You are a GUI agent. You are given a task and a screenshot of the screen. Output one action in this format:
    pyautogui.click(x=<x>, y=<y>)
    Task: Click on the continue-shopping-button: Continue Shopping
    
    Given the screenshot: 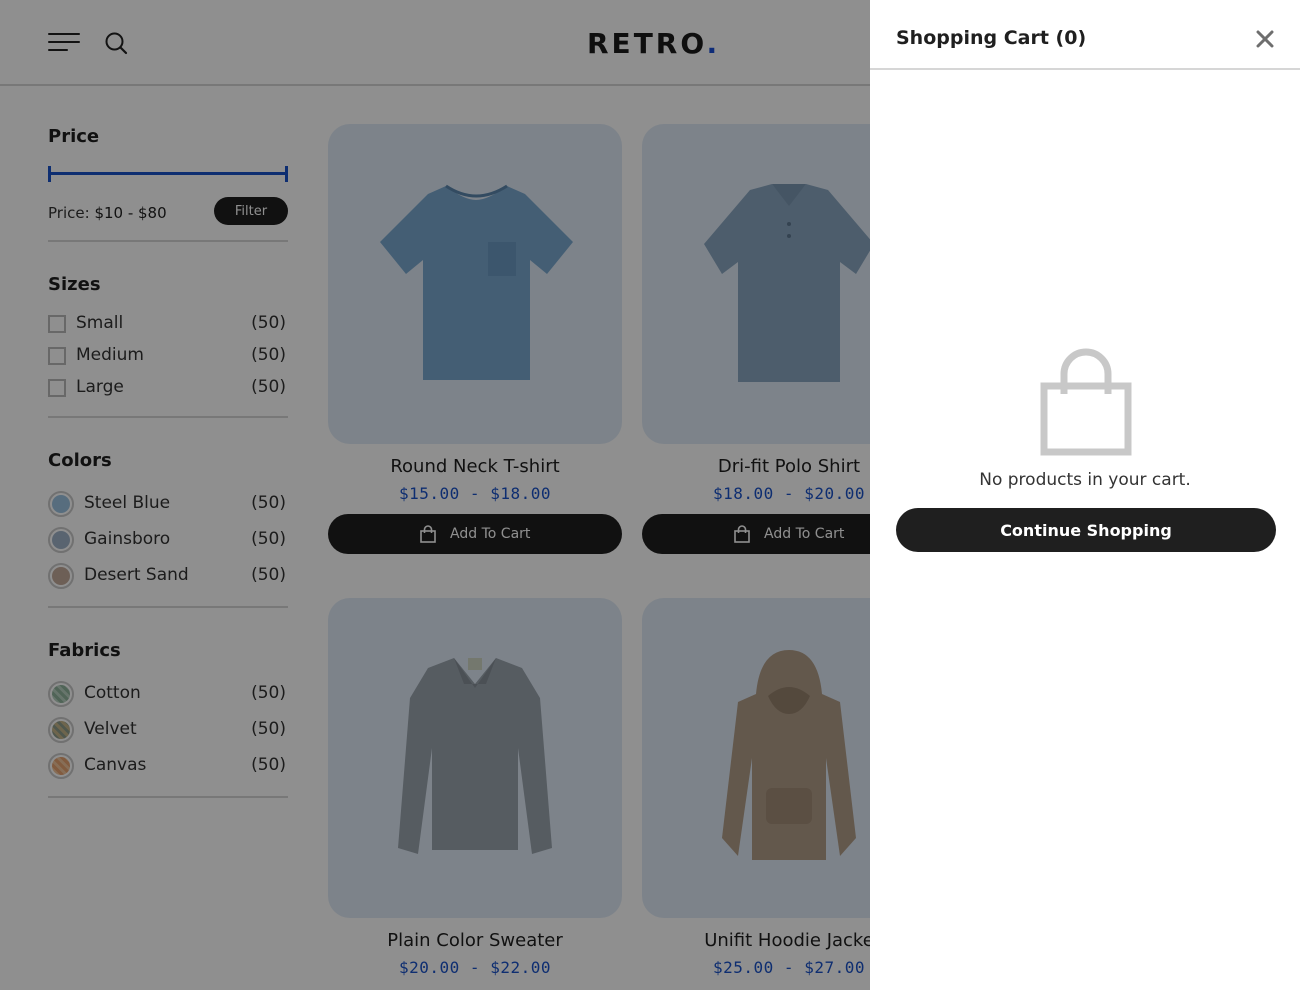 What is the action you would take?
    pyautogui.click(x=1086, y=530)
    